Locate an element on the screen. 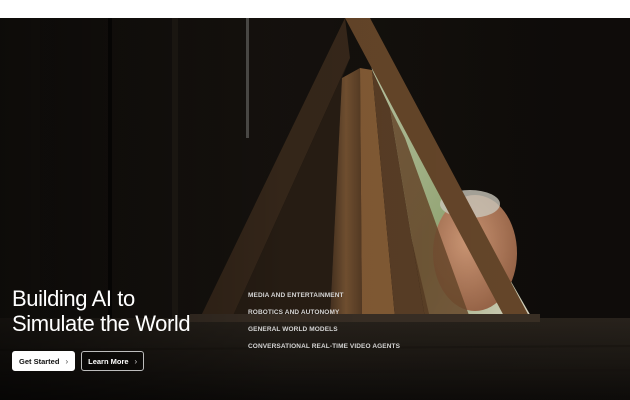  top-bar is located at coordinates (315, 9).